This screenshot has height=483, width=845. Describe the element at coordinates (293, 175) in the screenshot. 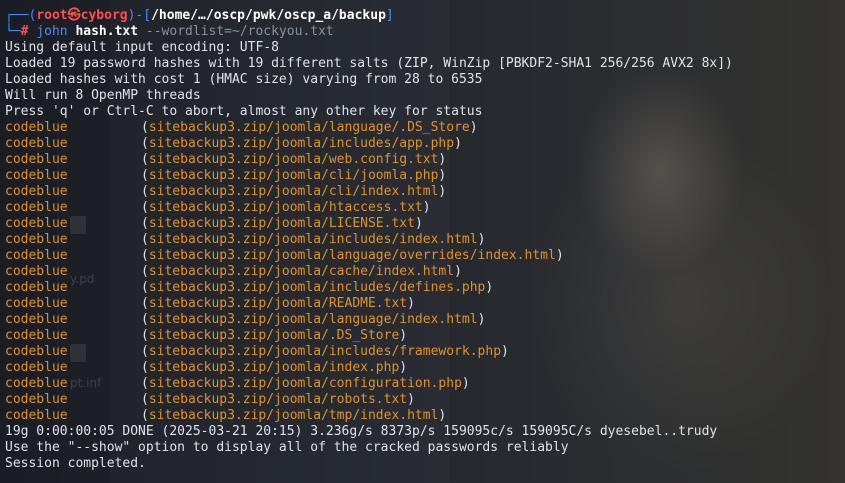

I see `cracked-file: sitebackup3.zip/joomla/cli/joomla.php` at that location.